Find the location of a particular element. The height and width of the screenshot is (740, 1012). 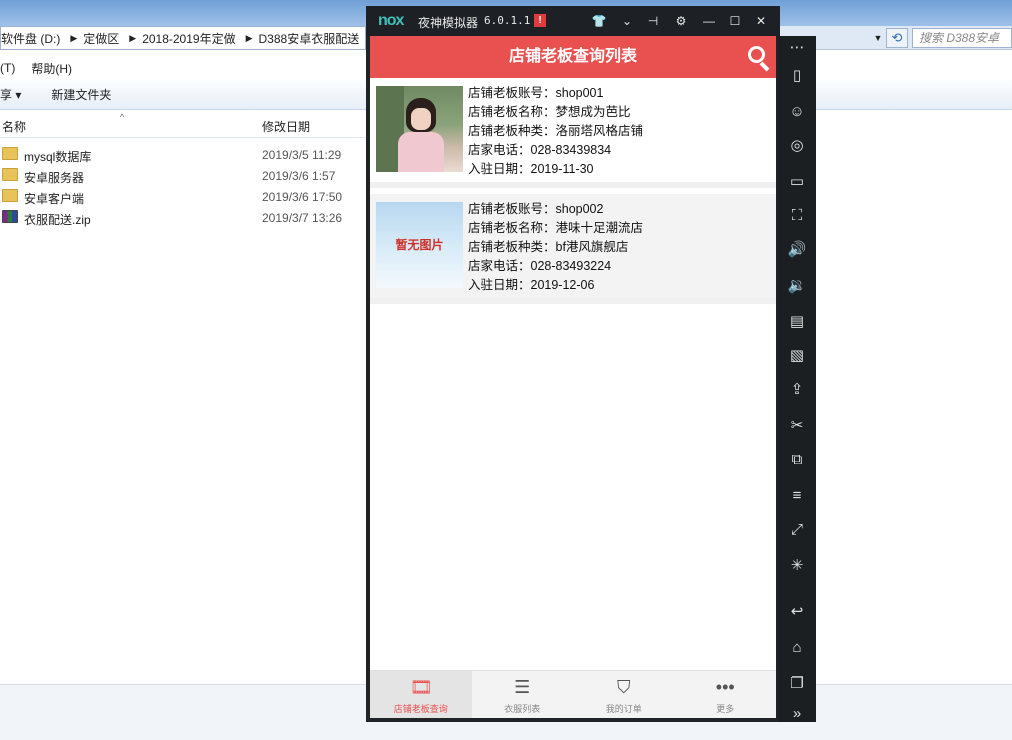

minimize-icon: — is located at coordinates (709, 21).